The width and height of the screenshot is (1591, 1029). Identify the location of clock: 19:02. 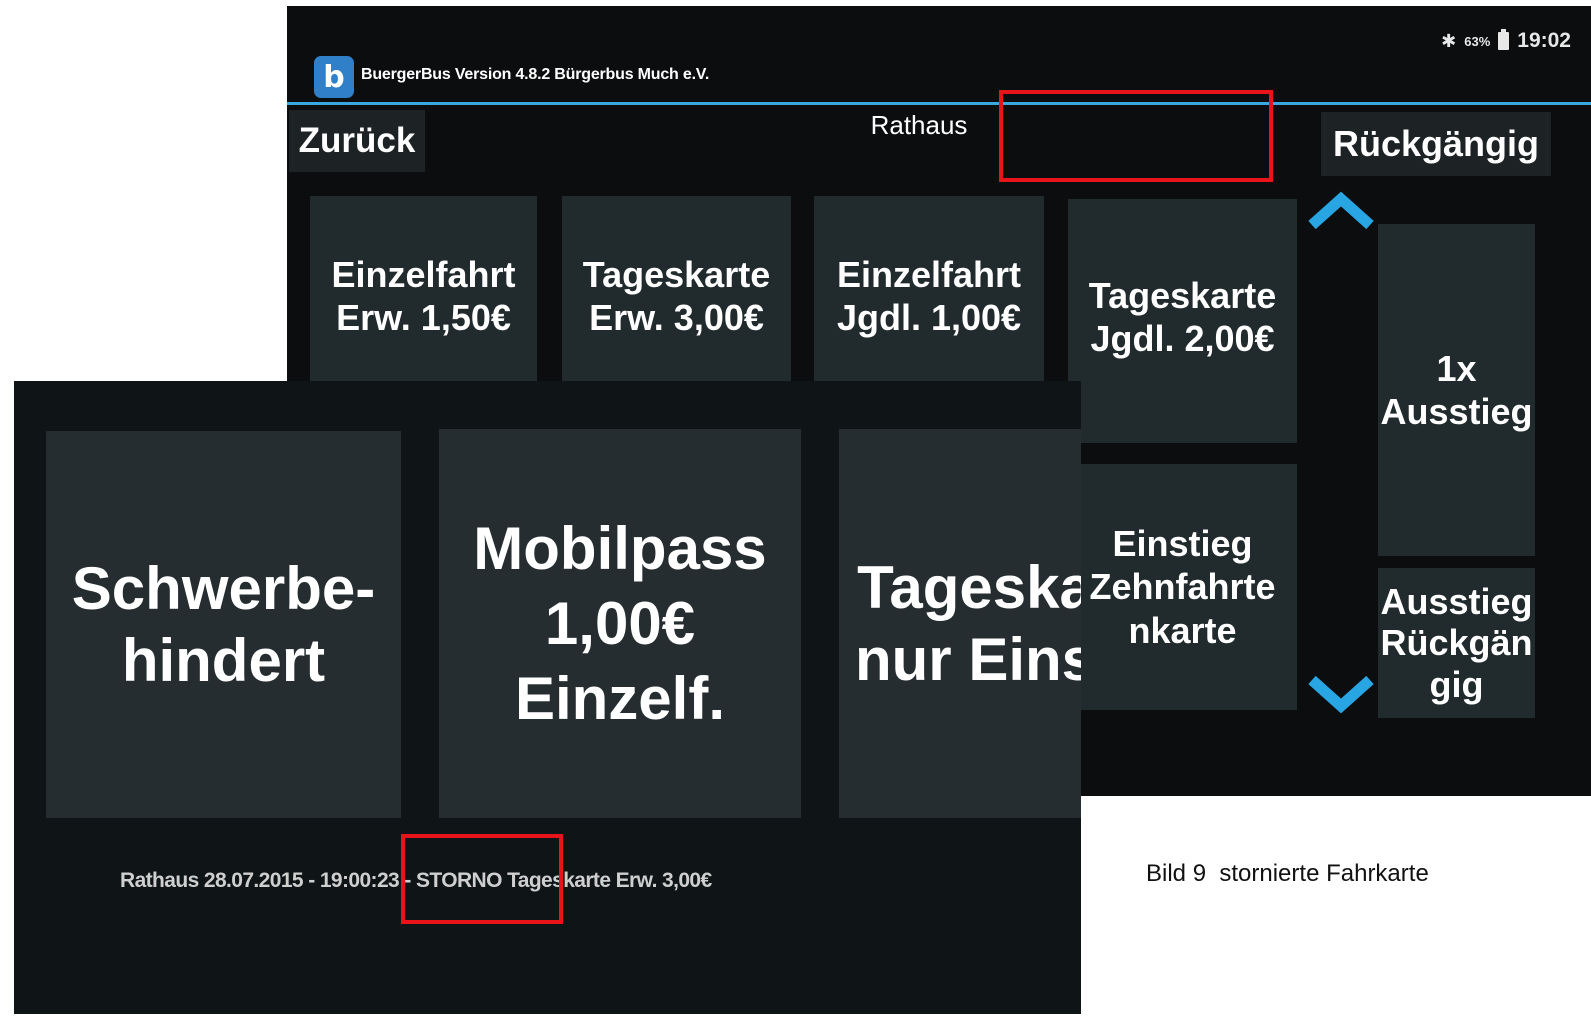
(1544, 40).